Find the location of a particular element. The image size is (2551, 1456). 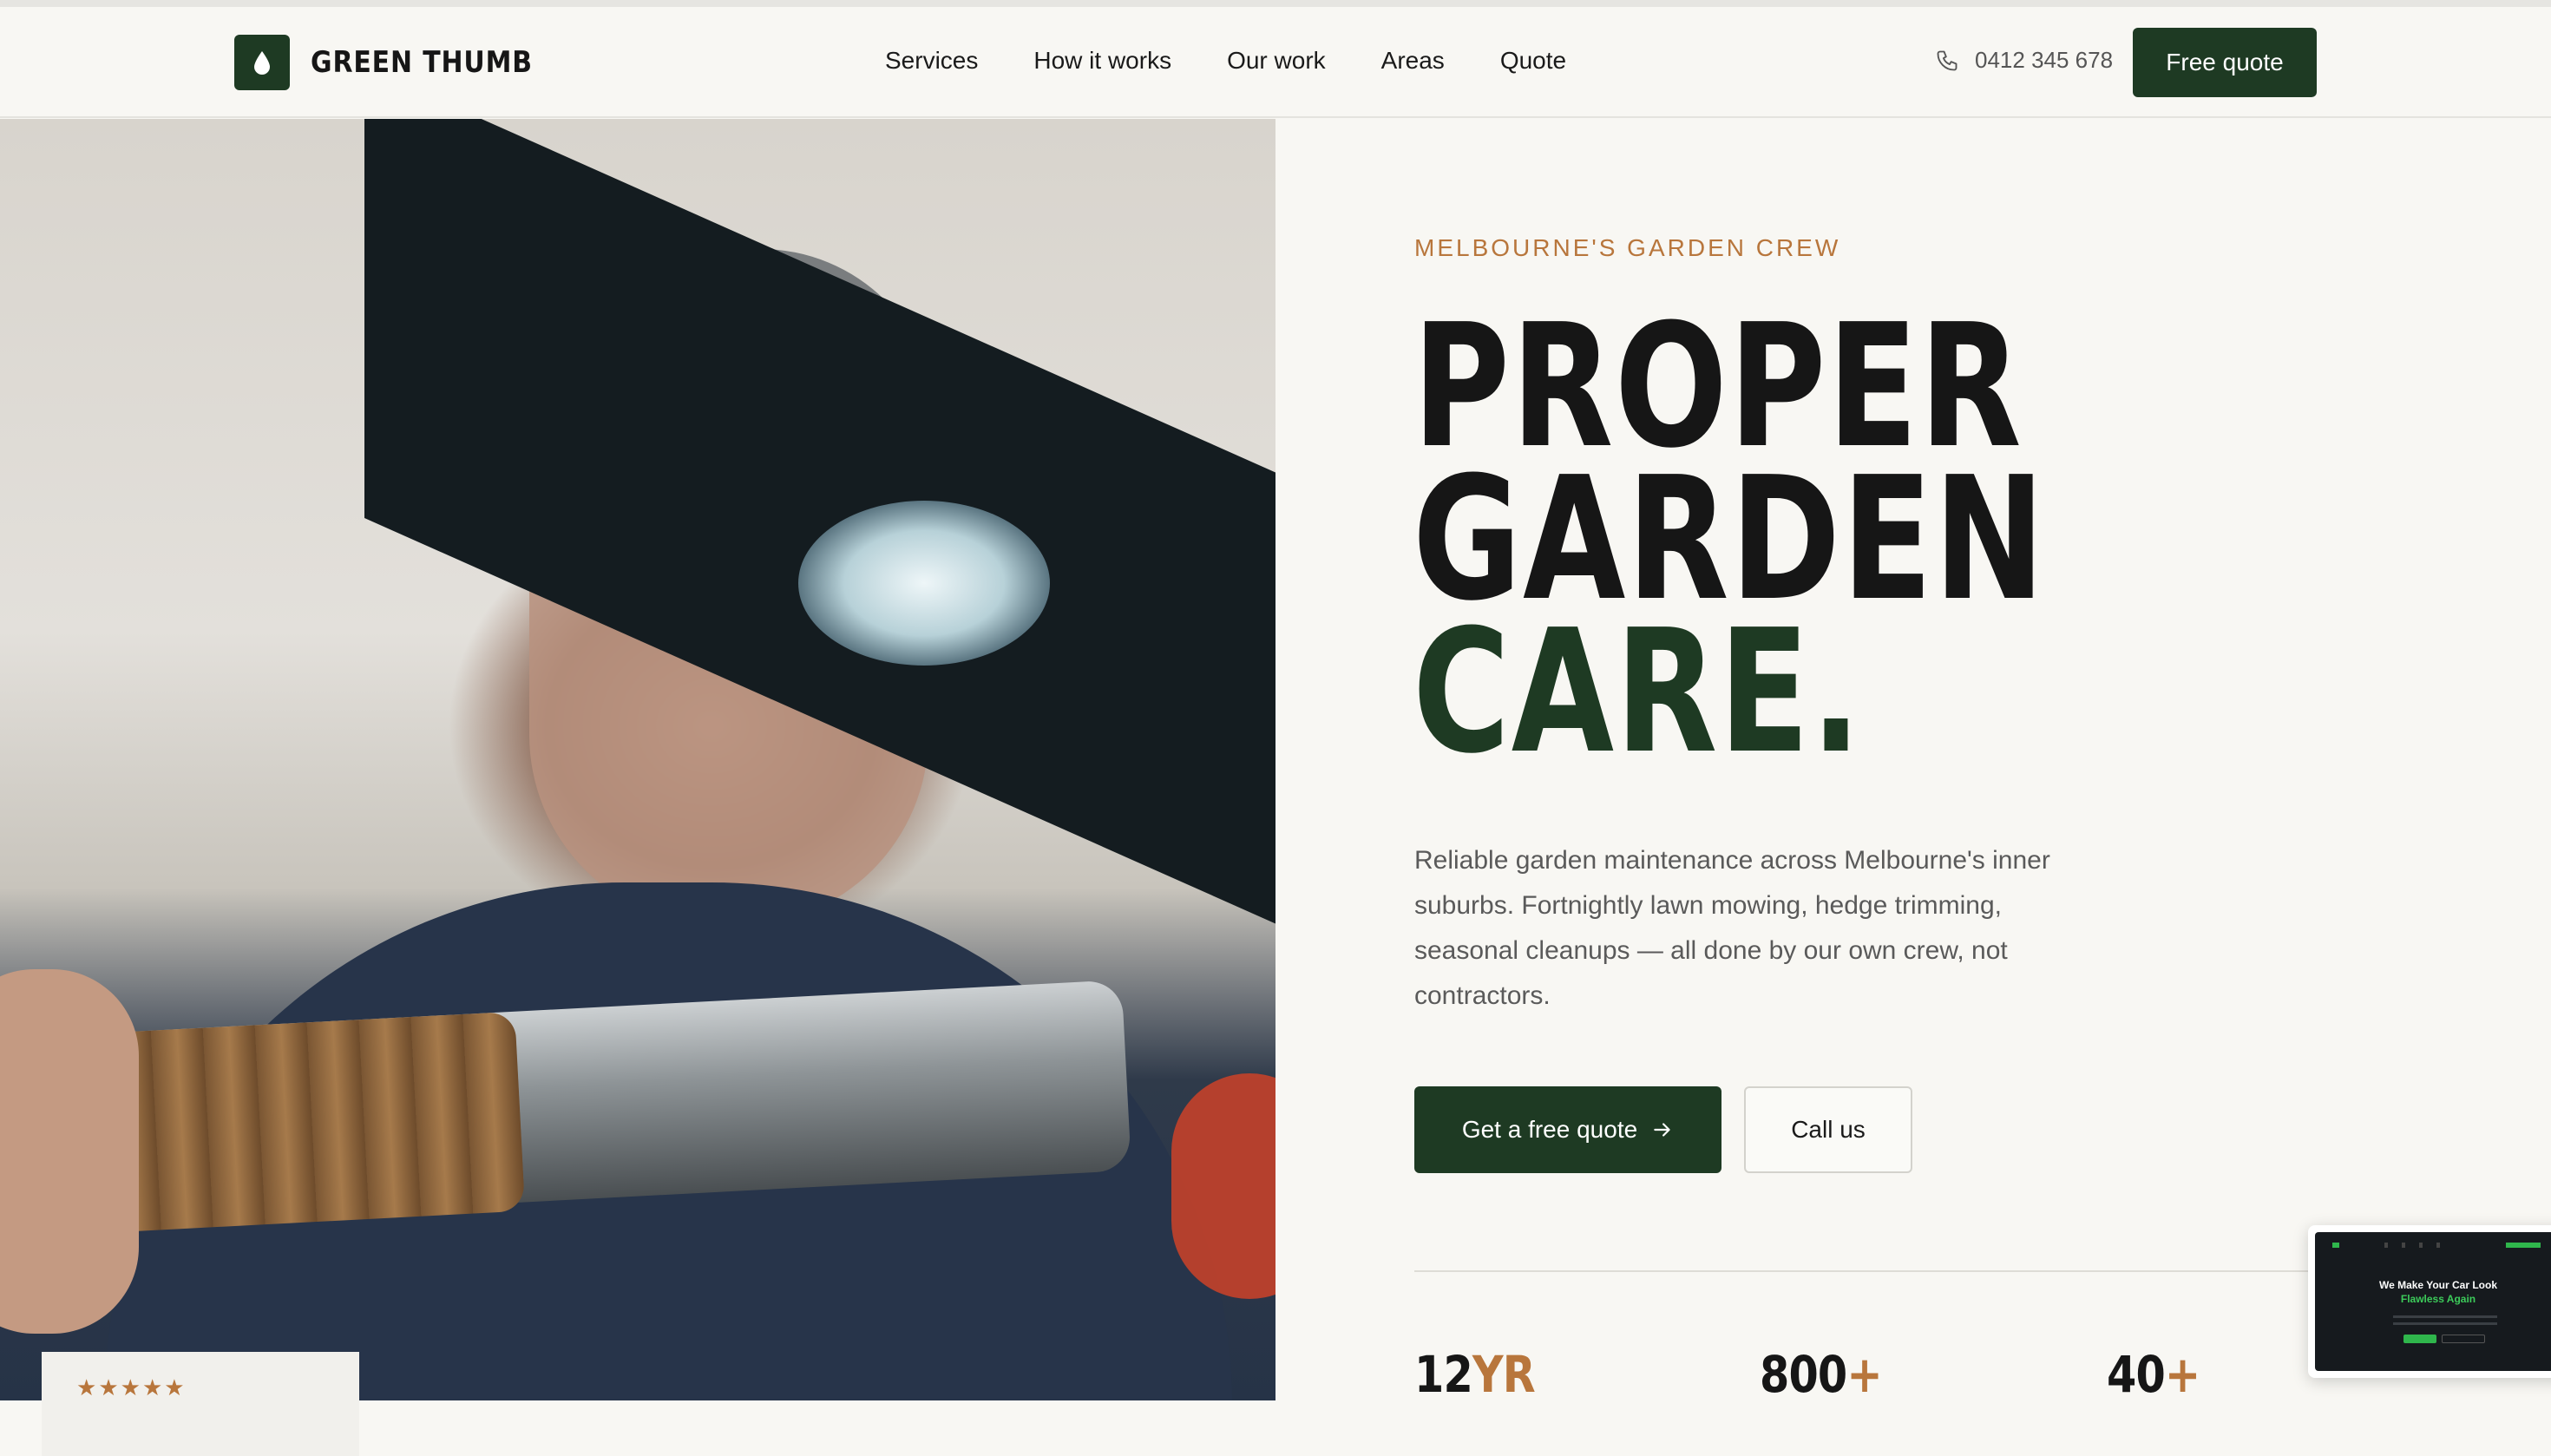

brand-name: GREEN THUMB is located at coordinates (422, 62).